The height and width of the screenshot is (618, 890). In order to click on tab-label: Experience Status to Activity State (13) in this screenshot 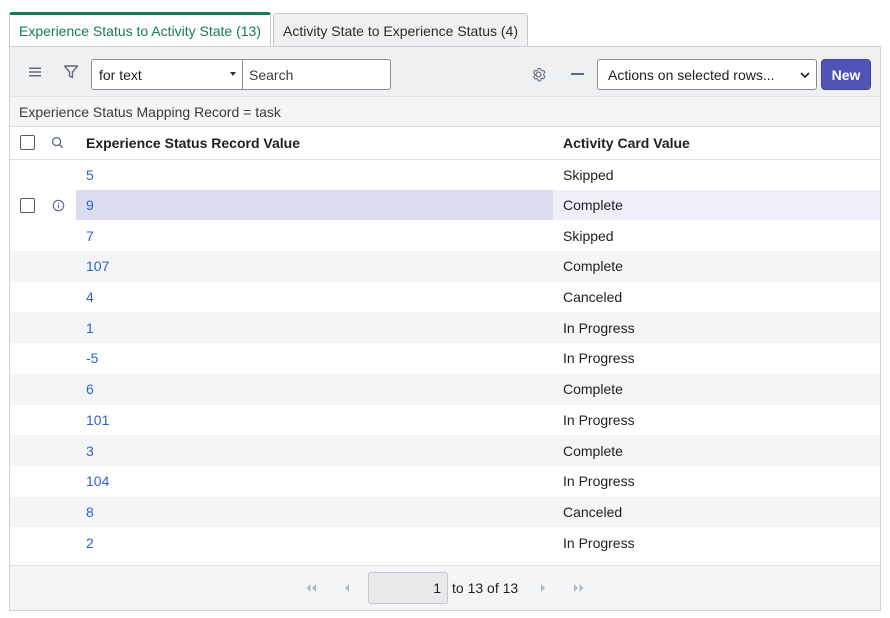, I will do `click(140, 31)`.